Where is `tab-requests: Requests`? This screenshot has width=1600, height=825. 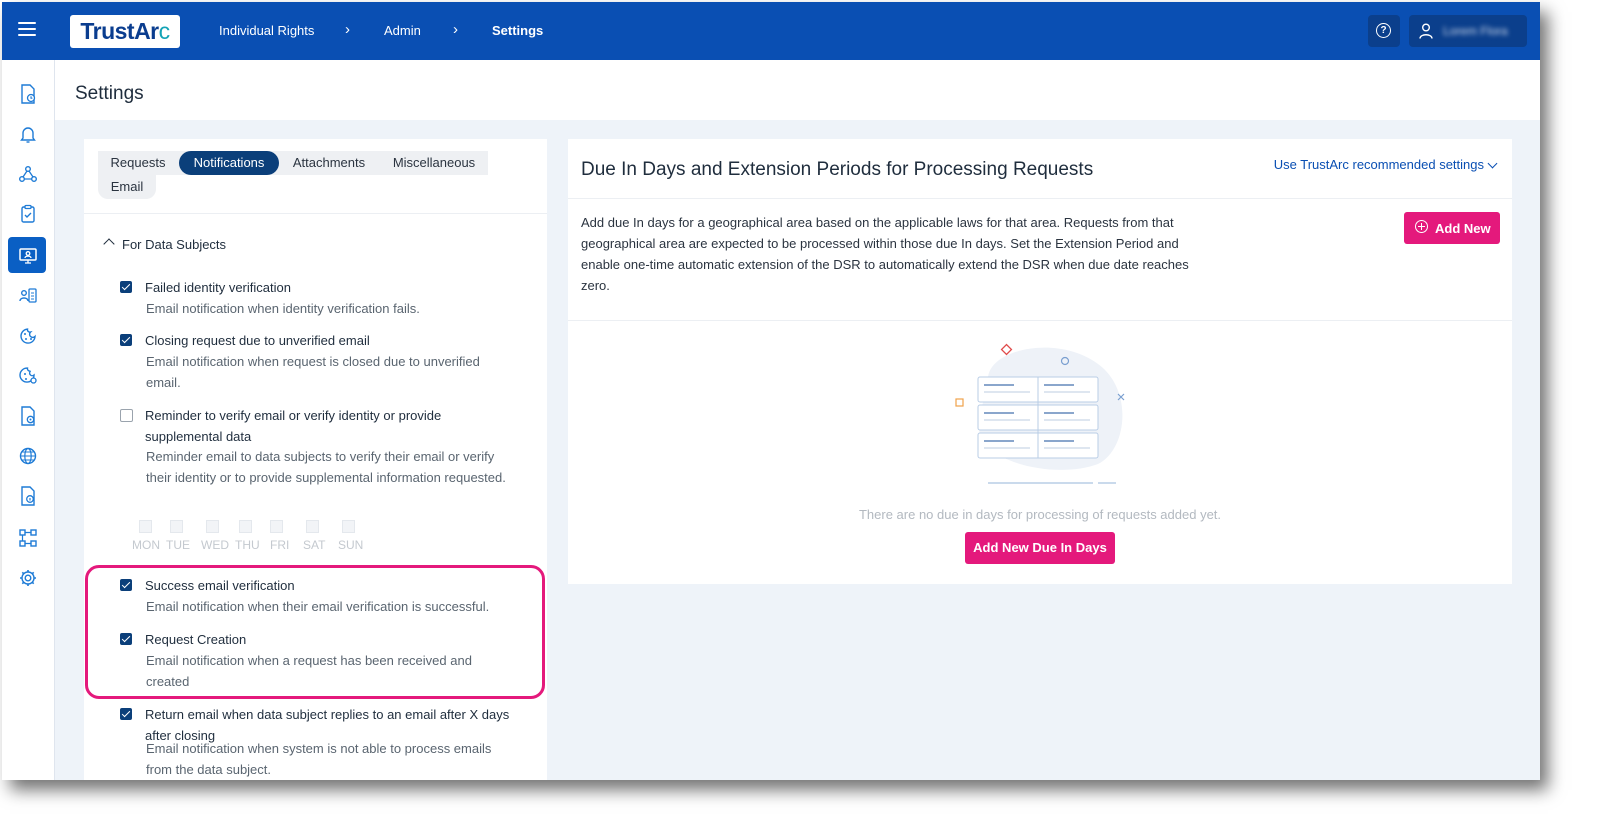
tab-requests: Requests is located at coordinates (138, 163).